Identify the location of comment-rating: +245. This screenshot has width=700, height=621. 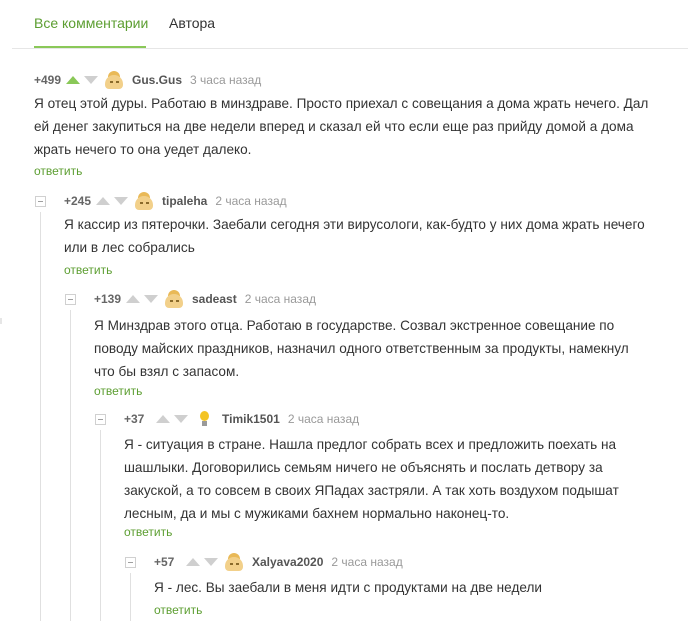
(78, 201).